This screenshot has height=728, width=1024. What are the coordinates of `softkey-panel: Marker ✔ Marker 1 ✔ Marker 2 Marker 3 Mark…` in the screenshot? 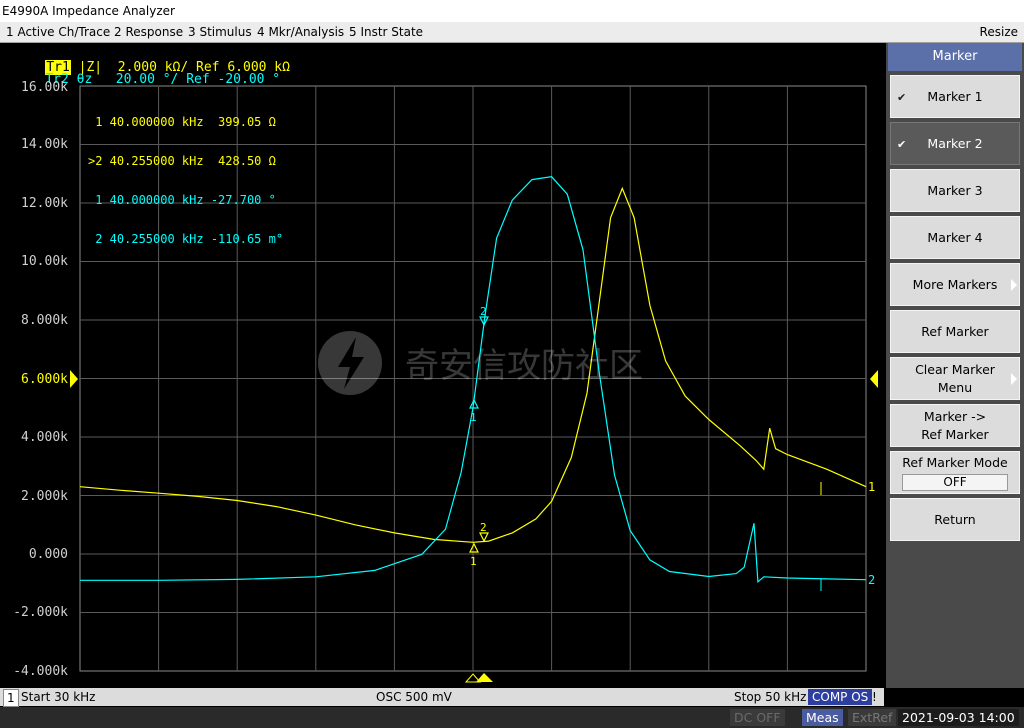 It's located at (955, 365).